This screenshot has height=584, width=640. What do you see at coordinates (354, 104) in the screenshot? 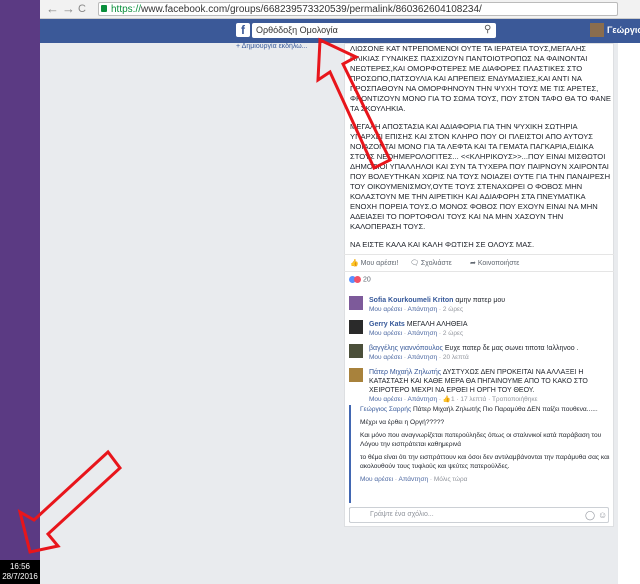
I see `annotation-arrow-top` at bounding box center [354, 104].